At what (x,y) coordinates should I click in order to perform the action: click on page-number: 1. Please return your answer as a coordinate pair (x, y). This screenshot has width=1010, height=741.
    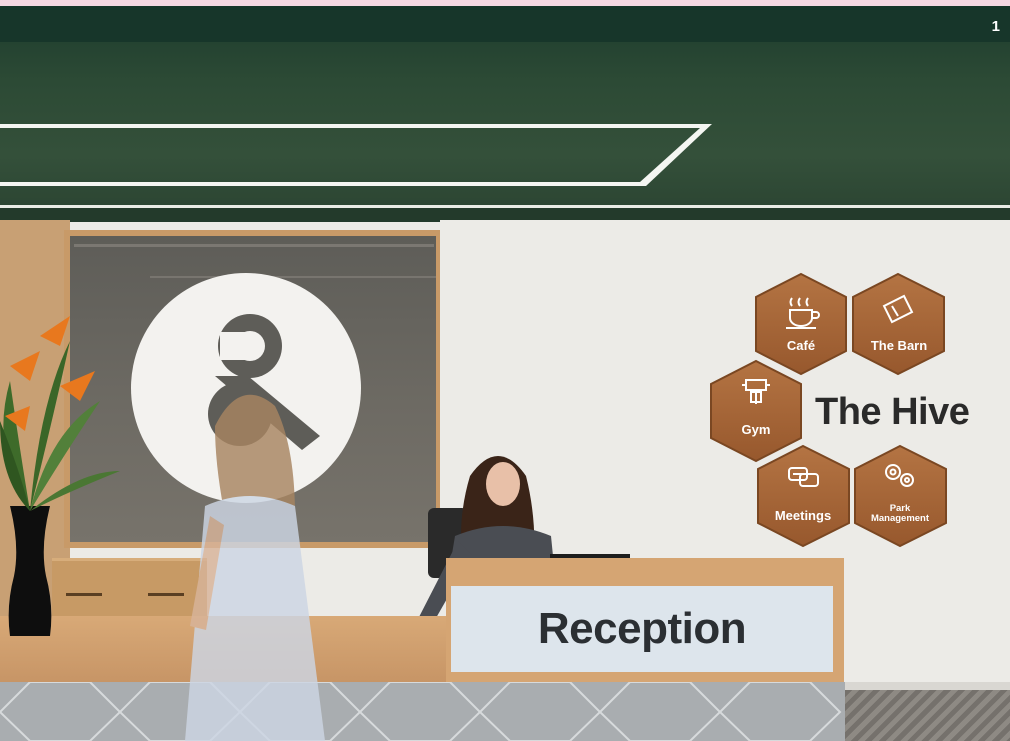
    Looking at the image, I should click on (995, 26).